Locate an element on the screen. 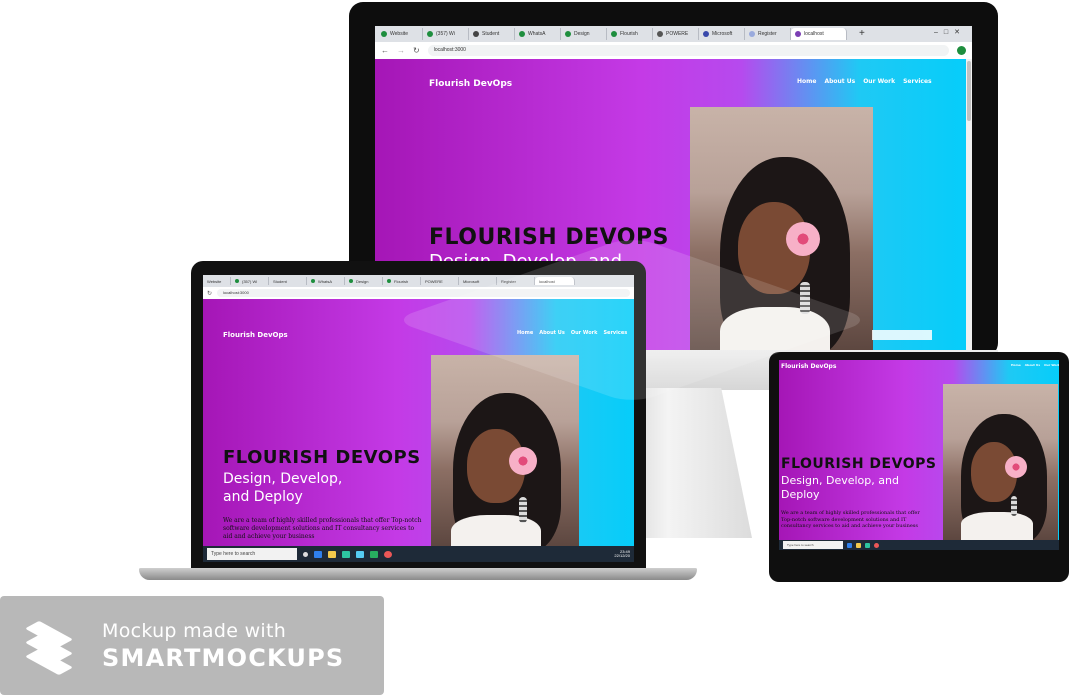 Image resolution: width=1085 pixels, height=695 pixels. desktop-address-bar: ← → ↻ localhost:3000 is located at coordinates (673, 50).